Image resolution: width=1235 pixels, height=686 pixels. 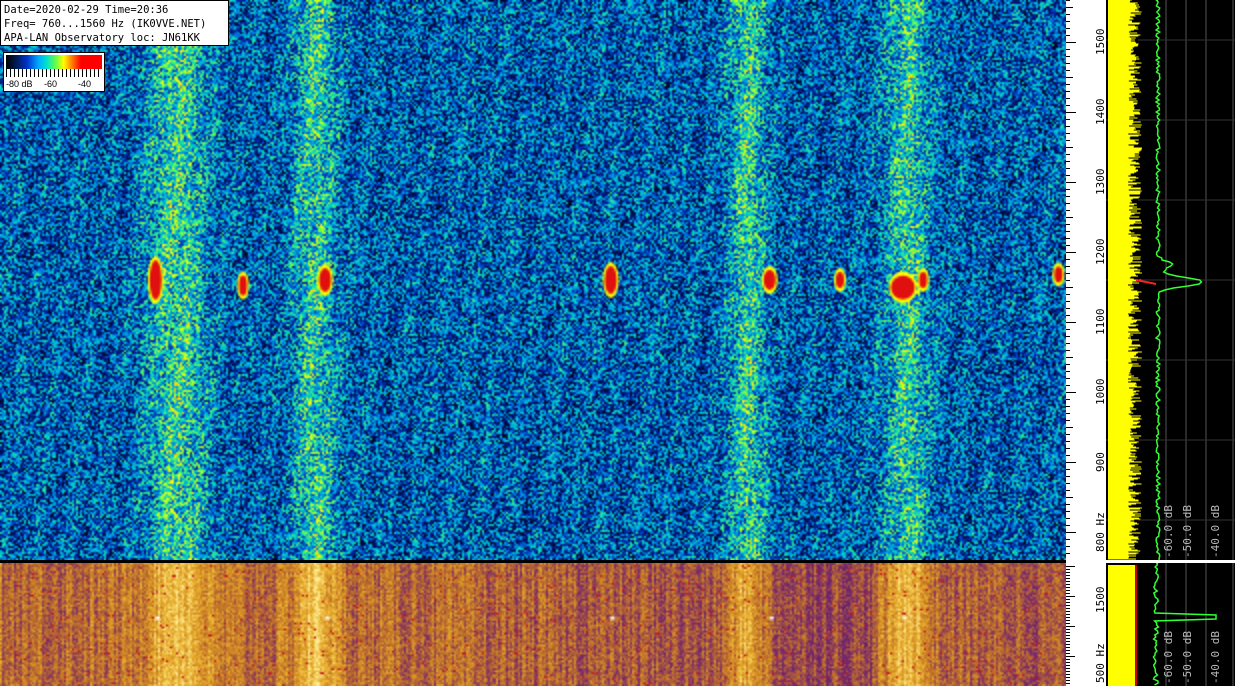 I want to click on overview-frequency-axis: 1500 500 Hz, so click(x=1086, y=624).